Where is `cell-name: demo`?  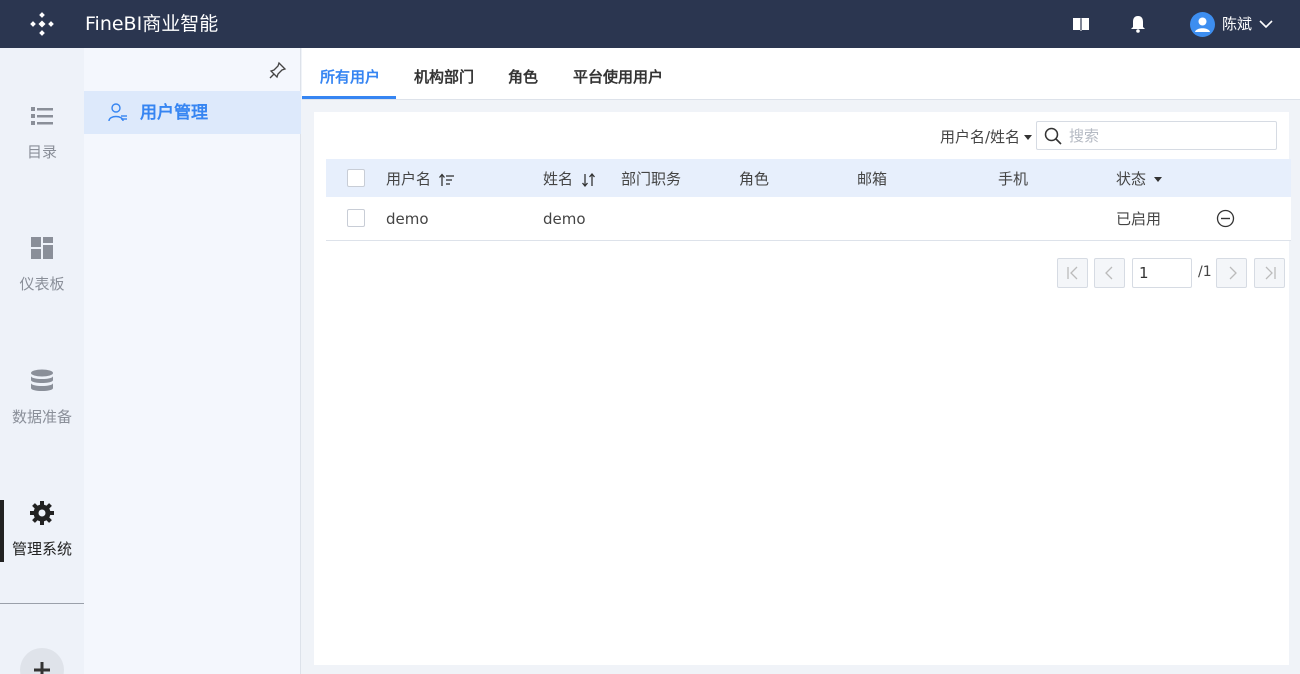
cell-name: demo is located at coordinates (564, 219).